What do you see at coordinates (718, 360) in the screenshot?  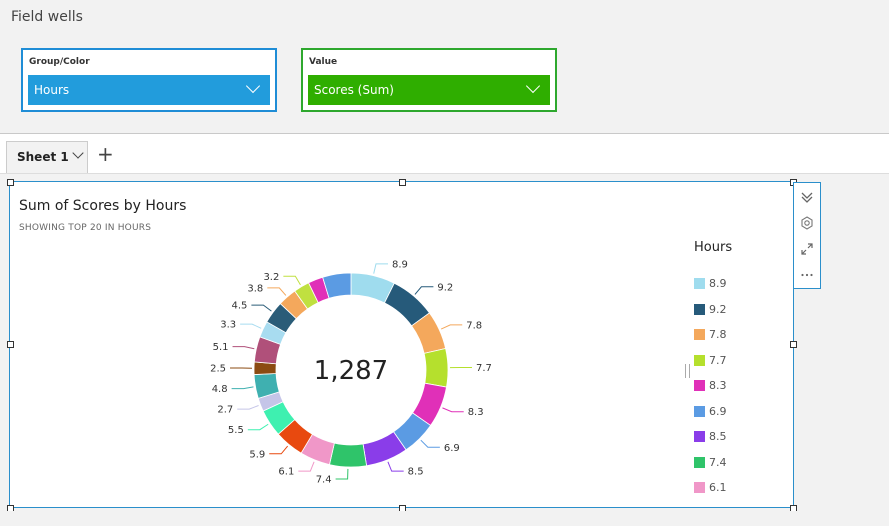 I see `legend-label: 7.7` at bounding box center [718, 360].